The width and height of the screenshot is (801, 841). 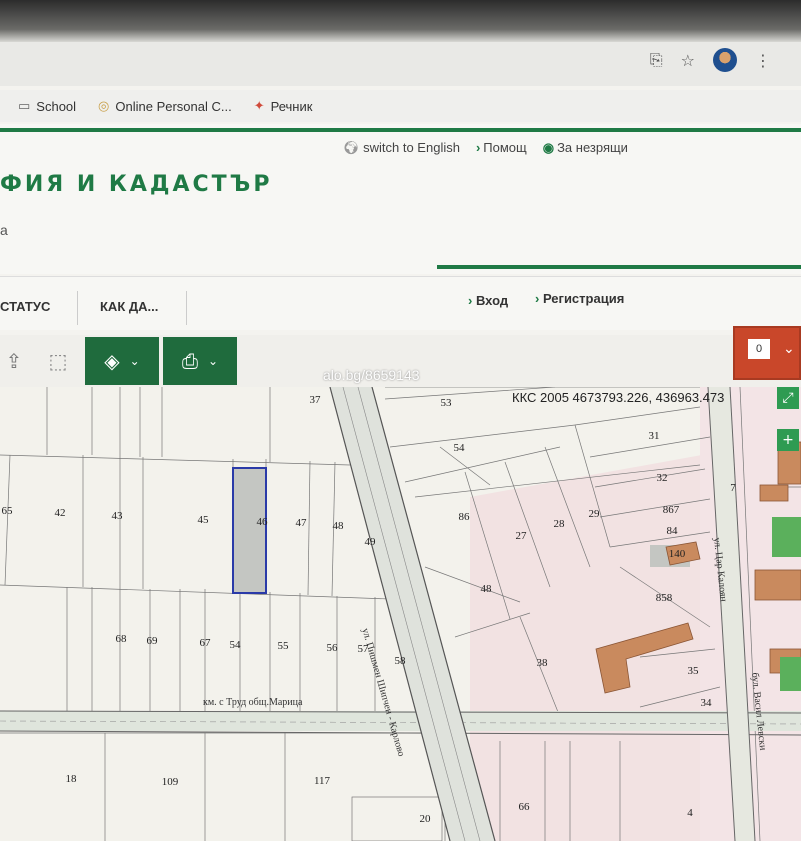 What do you see at coordinates (112, 361) in the screenshot?
I see `layers-icon: ◈` at bounding box center [112, 361].